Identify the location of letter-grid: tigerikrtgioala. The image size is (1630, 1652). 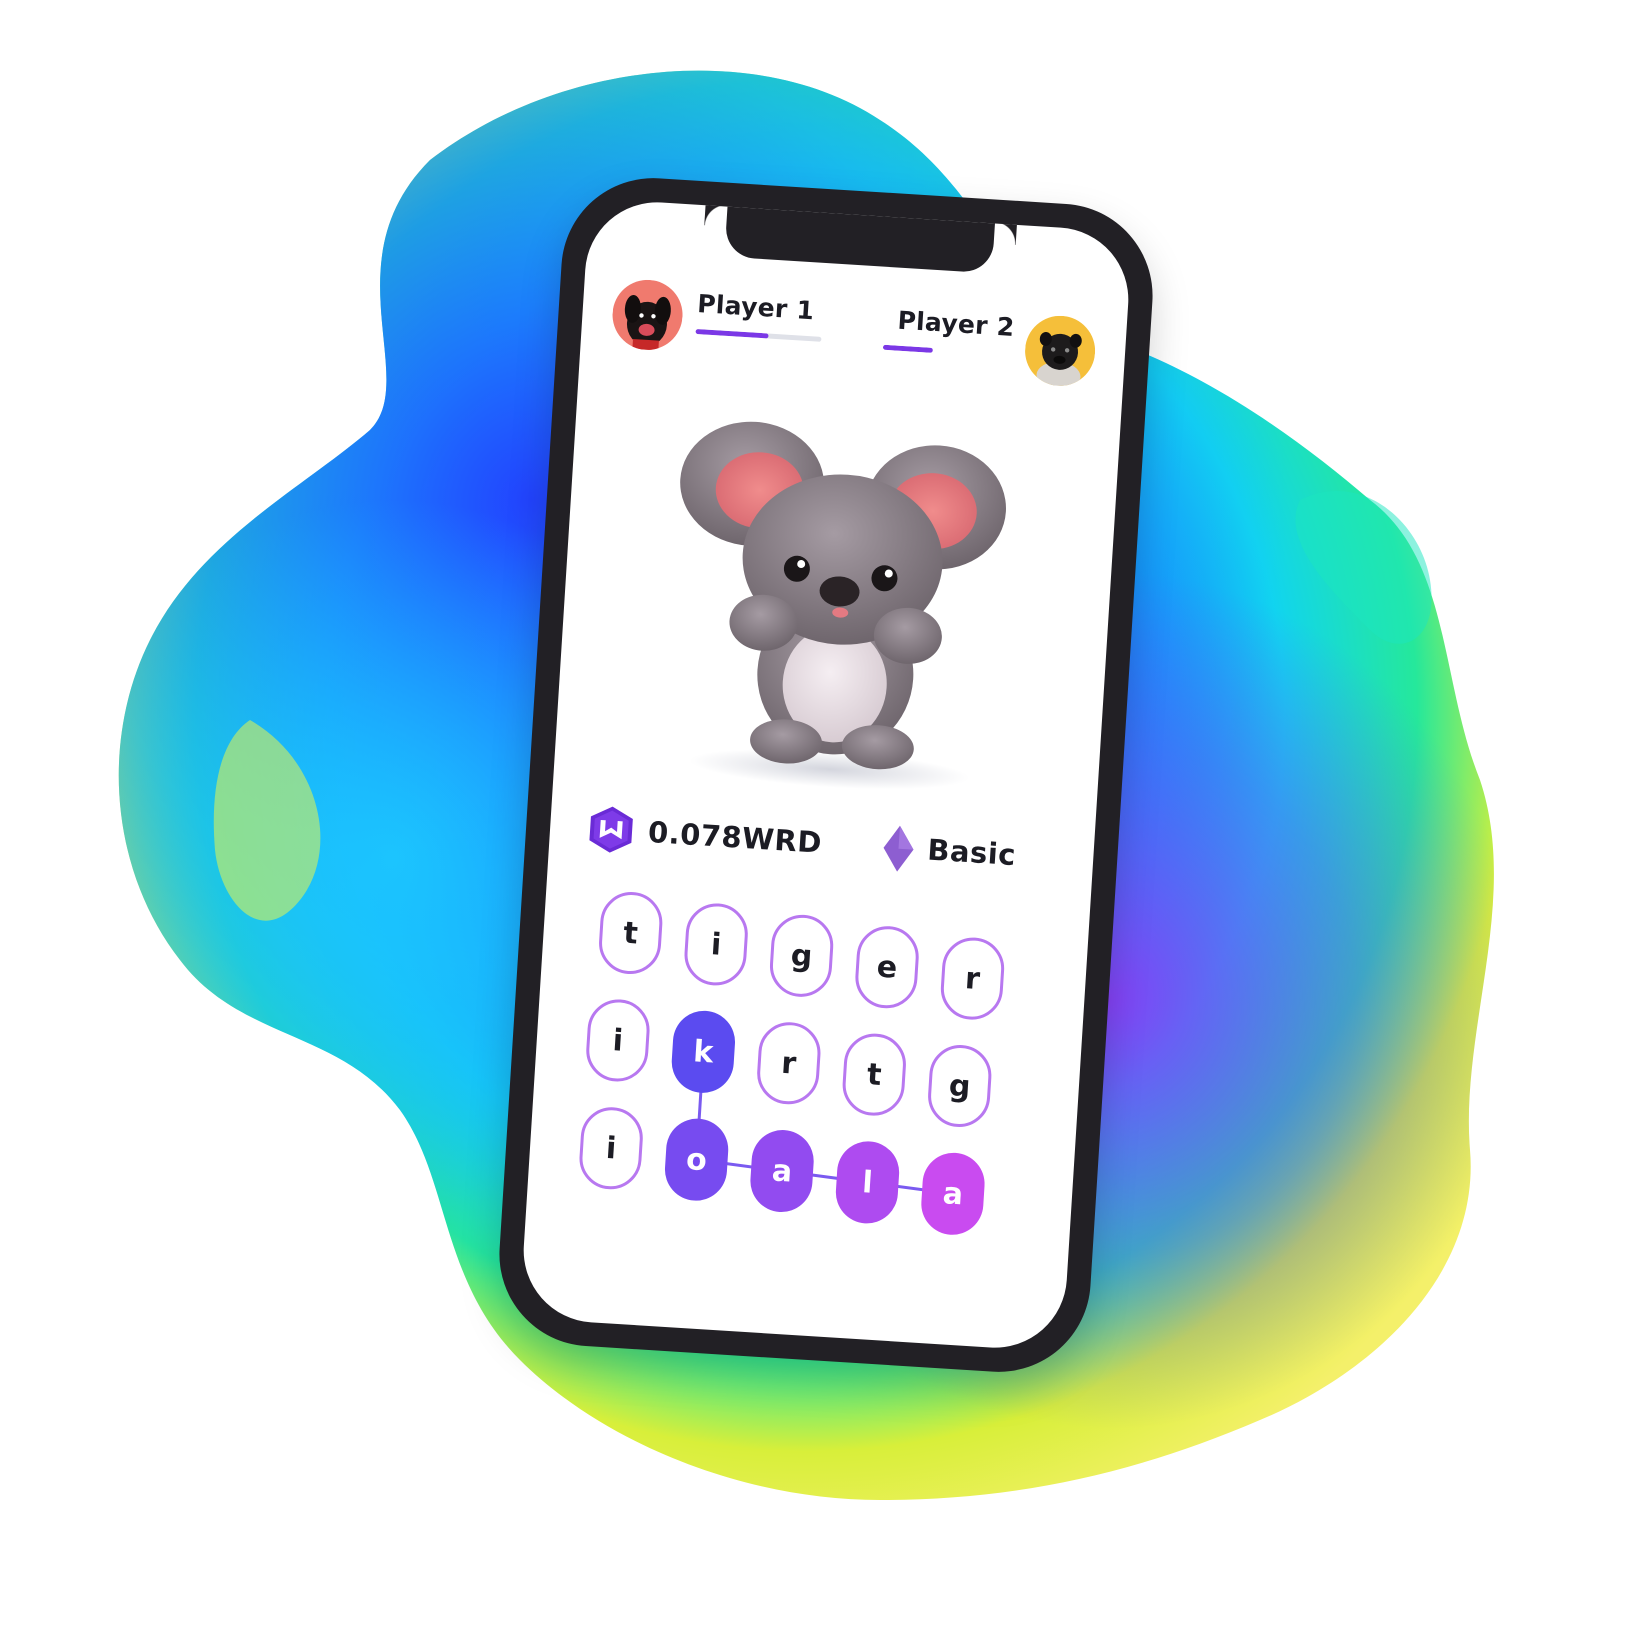
(805, 1063).